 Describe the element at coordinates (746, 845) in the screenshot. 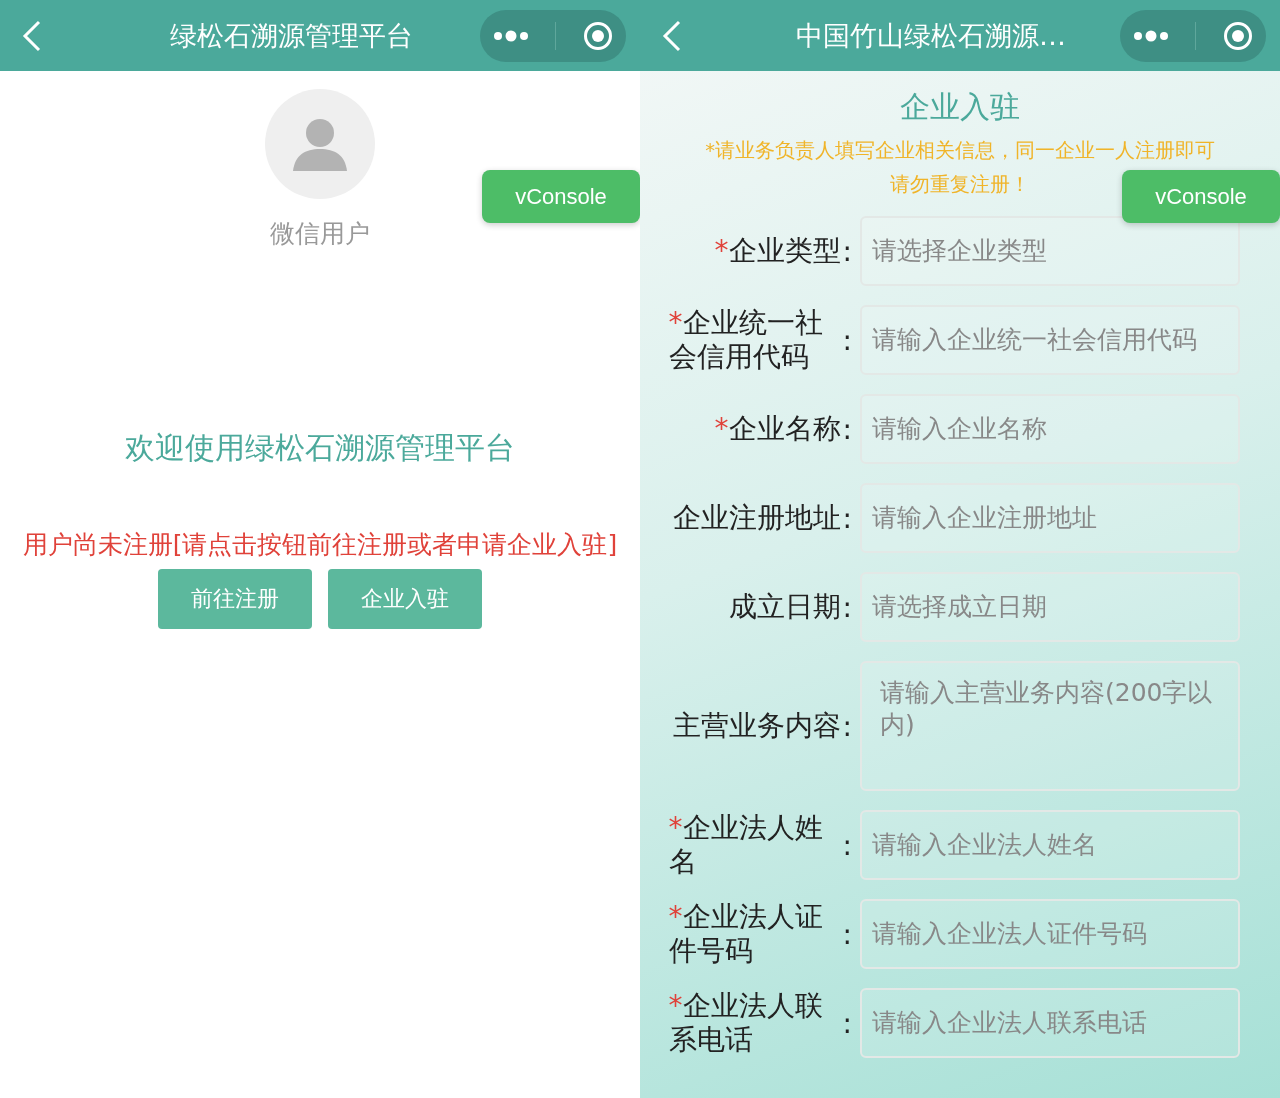

I see `field-label: *企业法人姓名` at that location.